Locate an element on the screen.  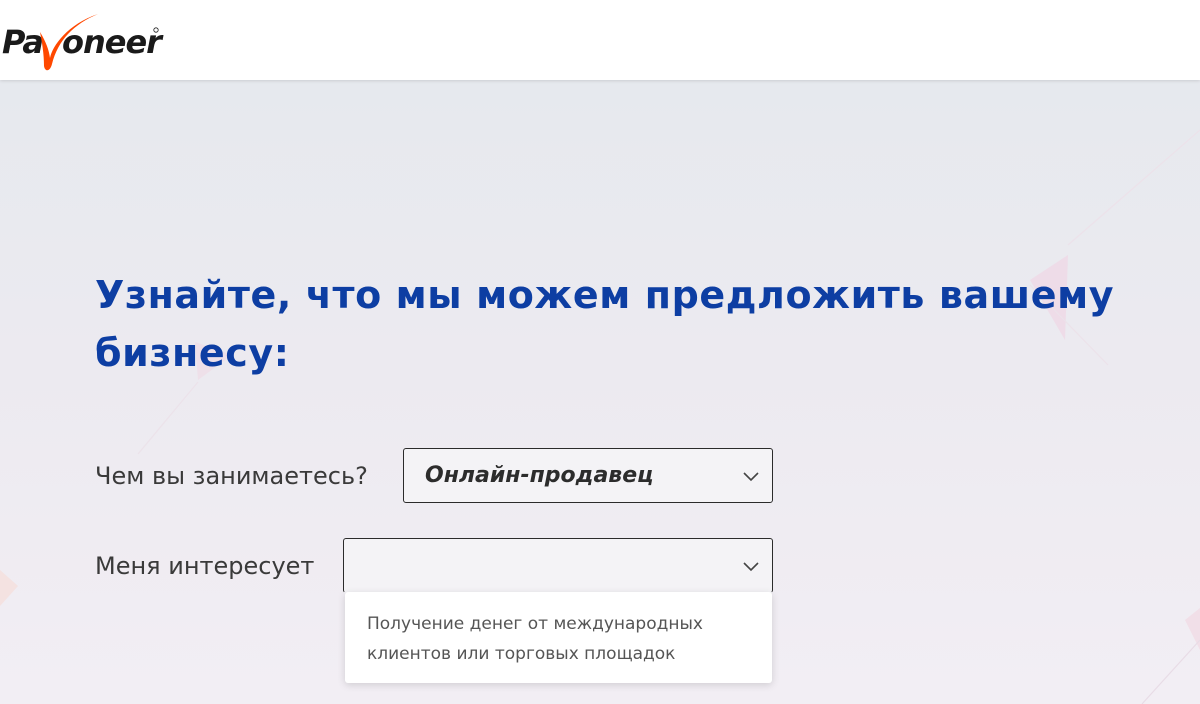
occupation-label: Чем вы занимаетесь? is located at coordinates (231, 476).